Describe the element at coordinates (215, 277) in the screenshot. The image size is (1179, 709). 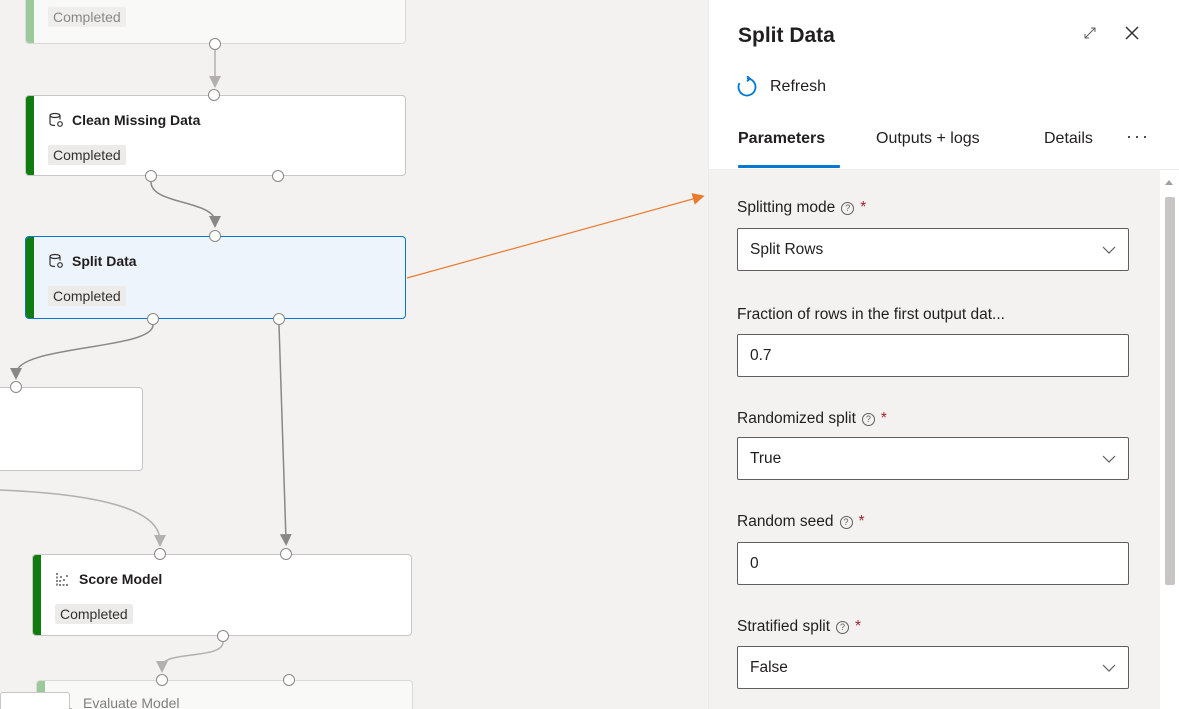
I see `pipeline-node-split-data: Split Data Completed` at that location.